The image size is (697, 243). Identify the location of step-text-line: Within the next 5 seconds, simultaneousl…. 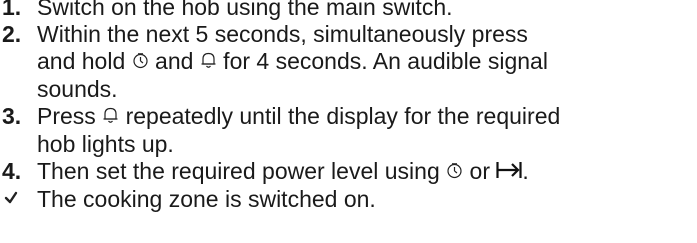
(282, 34).